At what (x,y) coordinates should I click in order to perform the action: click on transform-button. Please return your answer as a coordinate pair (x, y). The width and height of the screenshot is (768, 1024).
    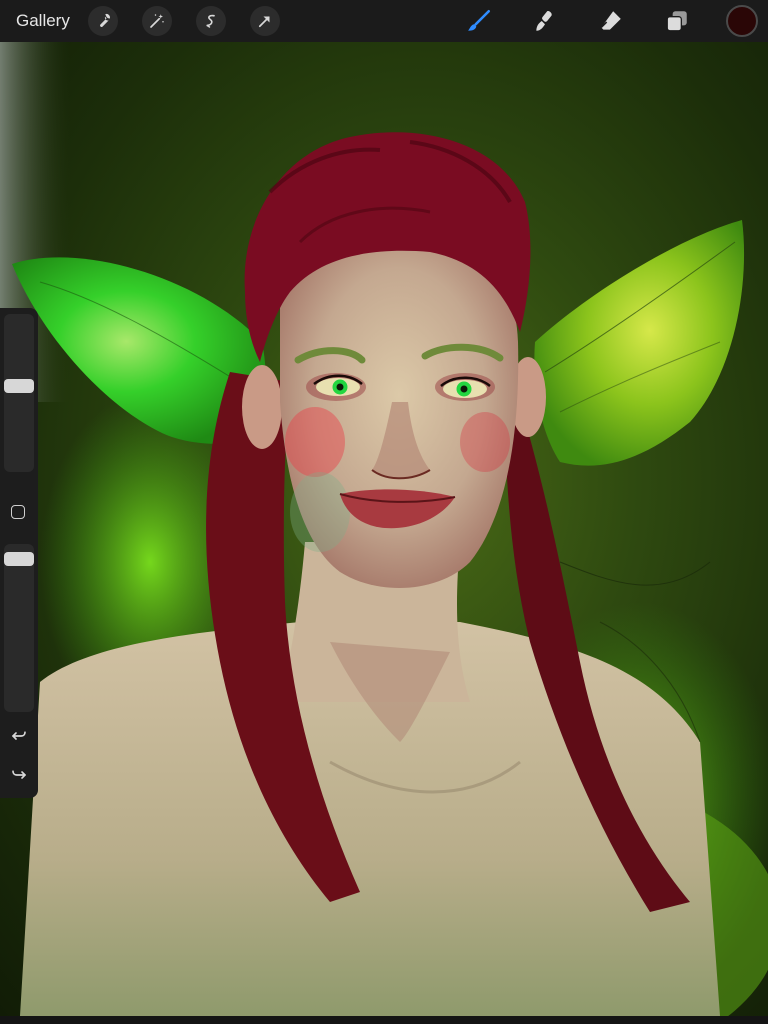
    Looking at the image, I should click on (264, 21).